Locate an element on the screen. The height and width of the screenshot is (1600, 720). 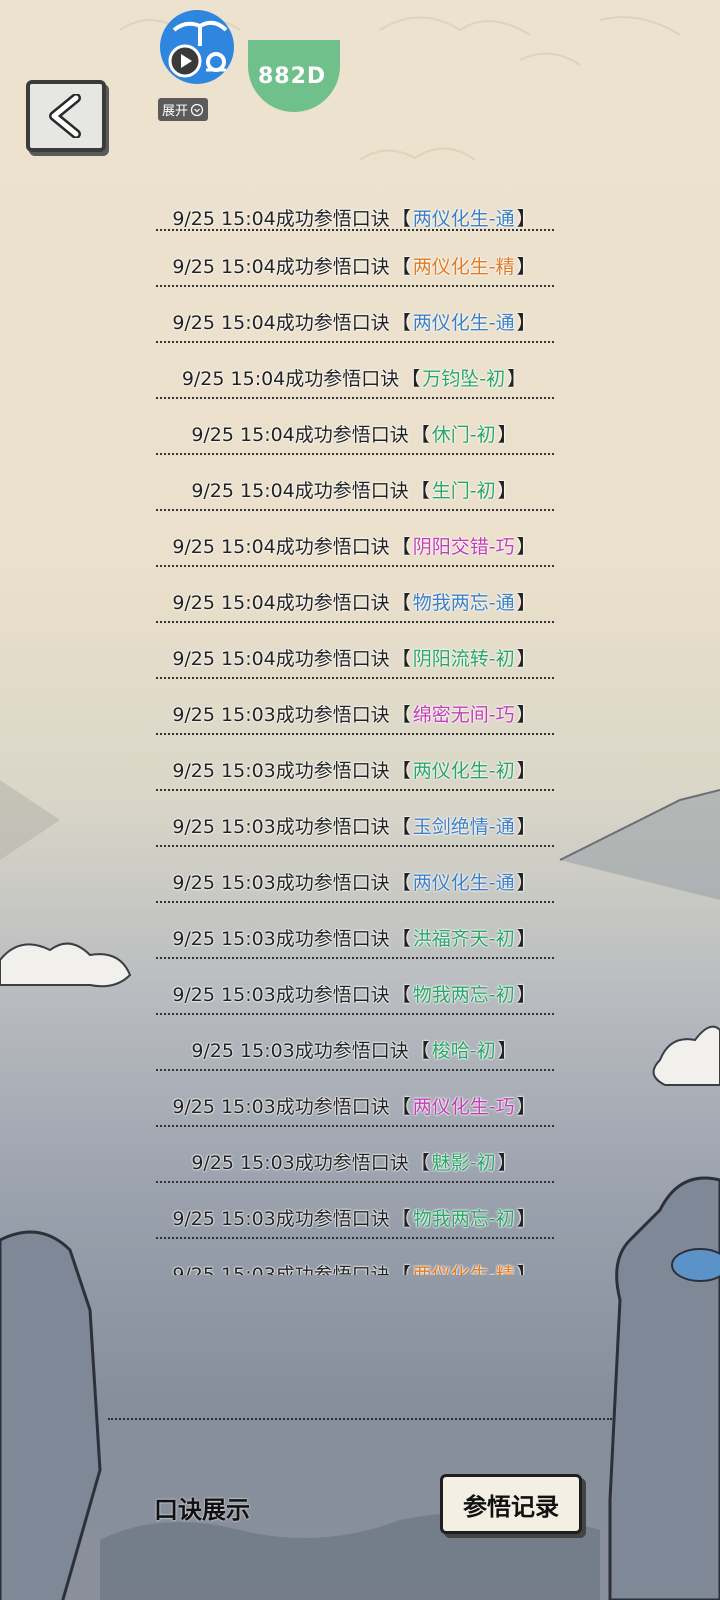
record-formula-name: 洪福齐天-初 is located at coordinates (463, 938).